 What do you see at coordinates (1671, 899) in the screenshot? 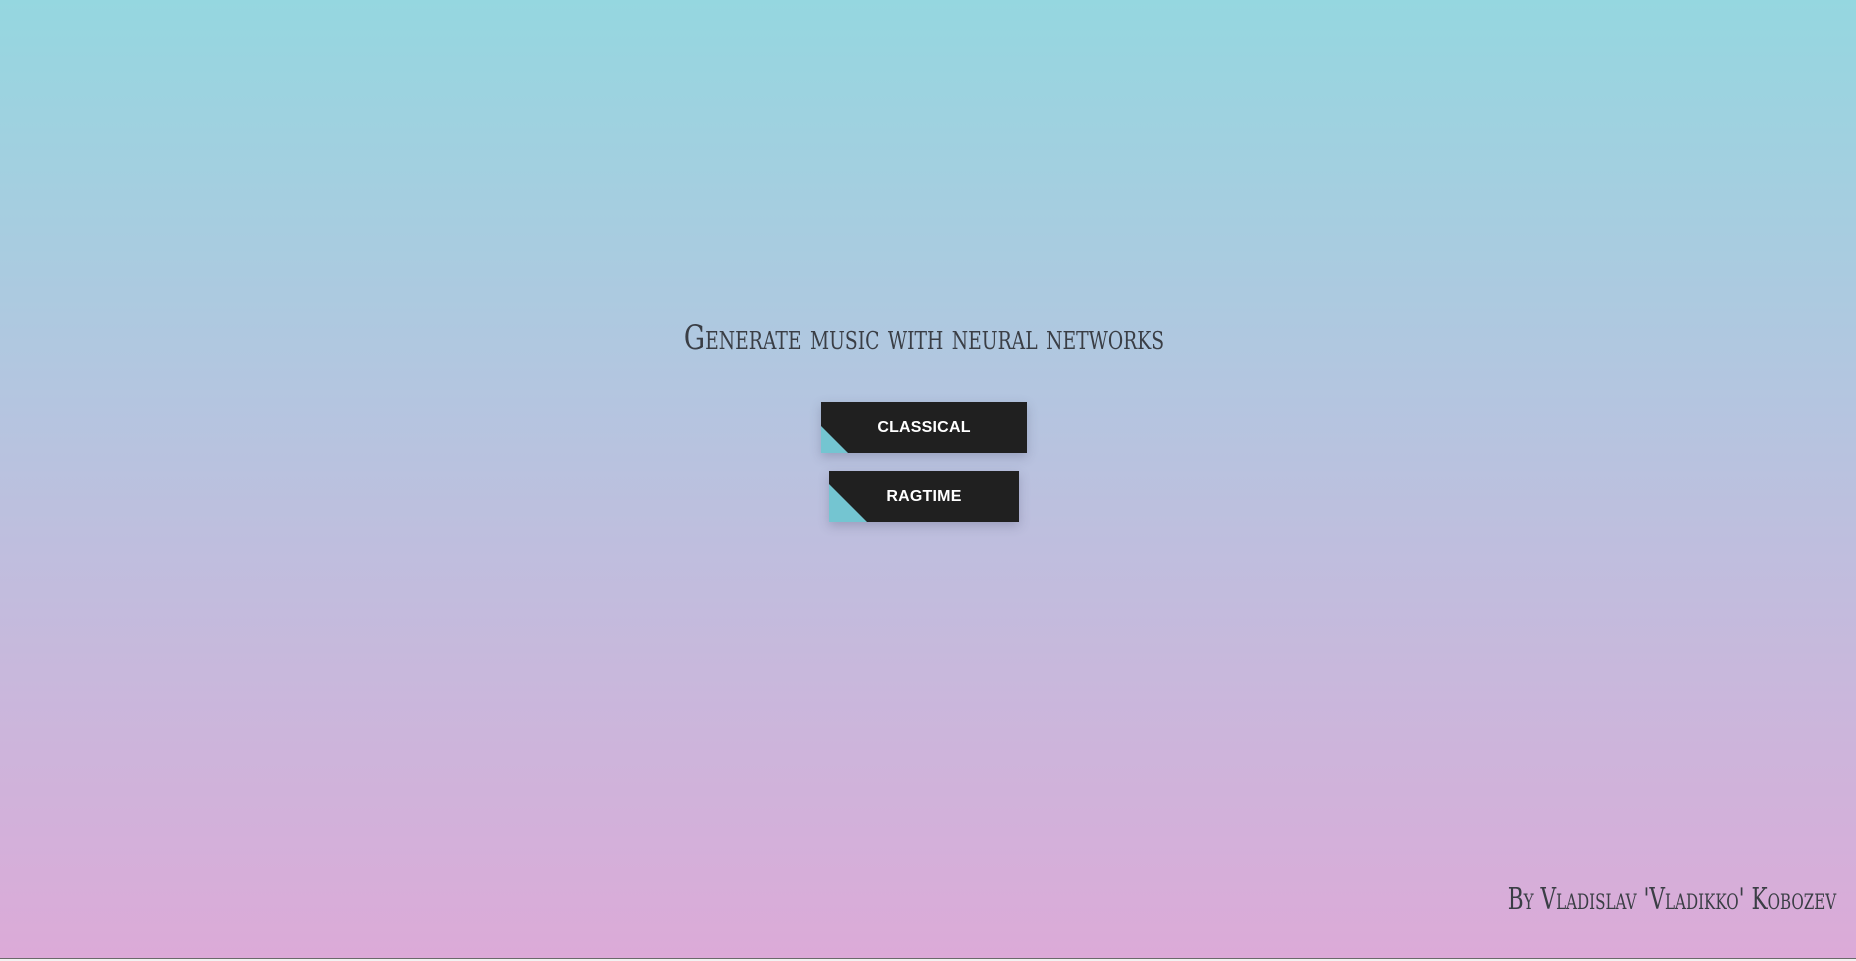
I see `author-credit: By Vladislav 'Vladikko' Kobozev` at bounding box center [1671, 899].